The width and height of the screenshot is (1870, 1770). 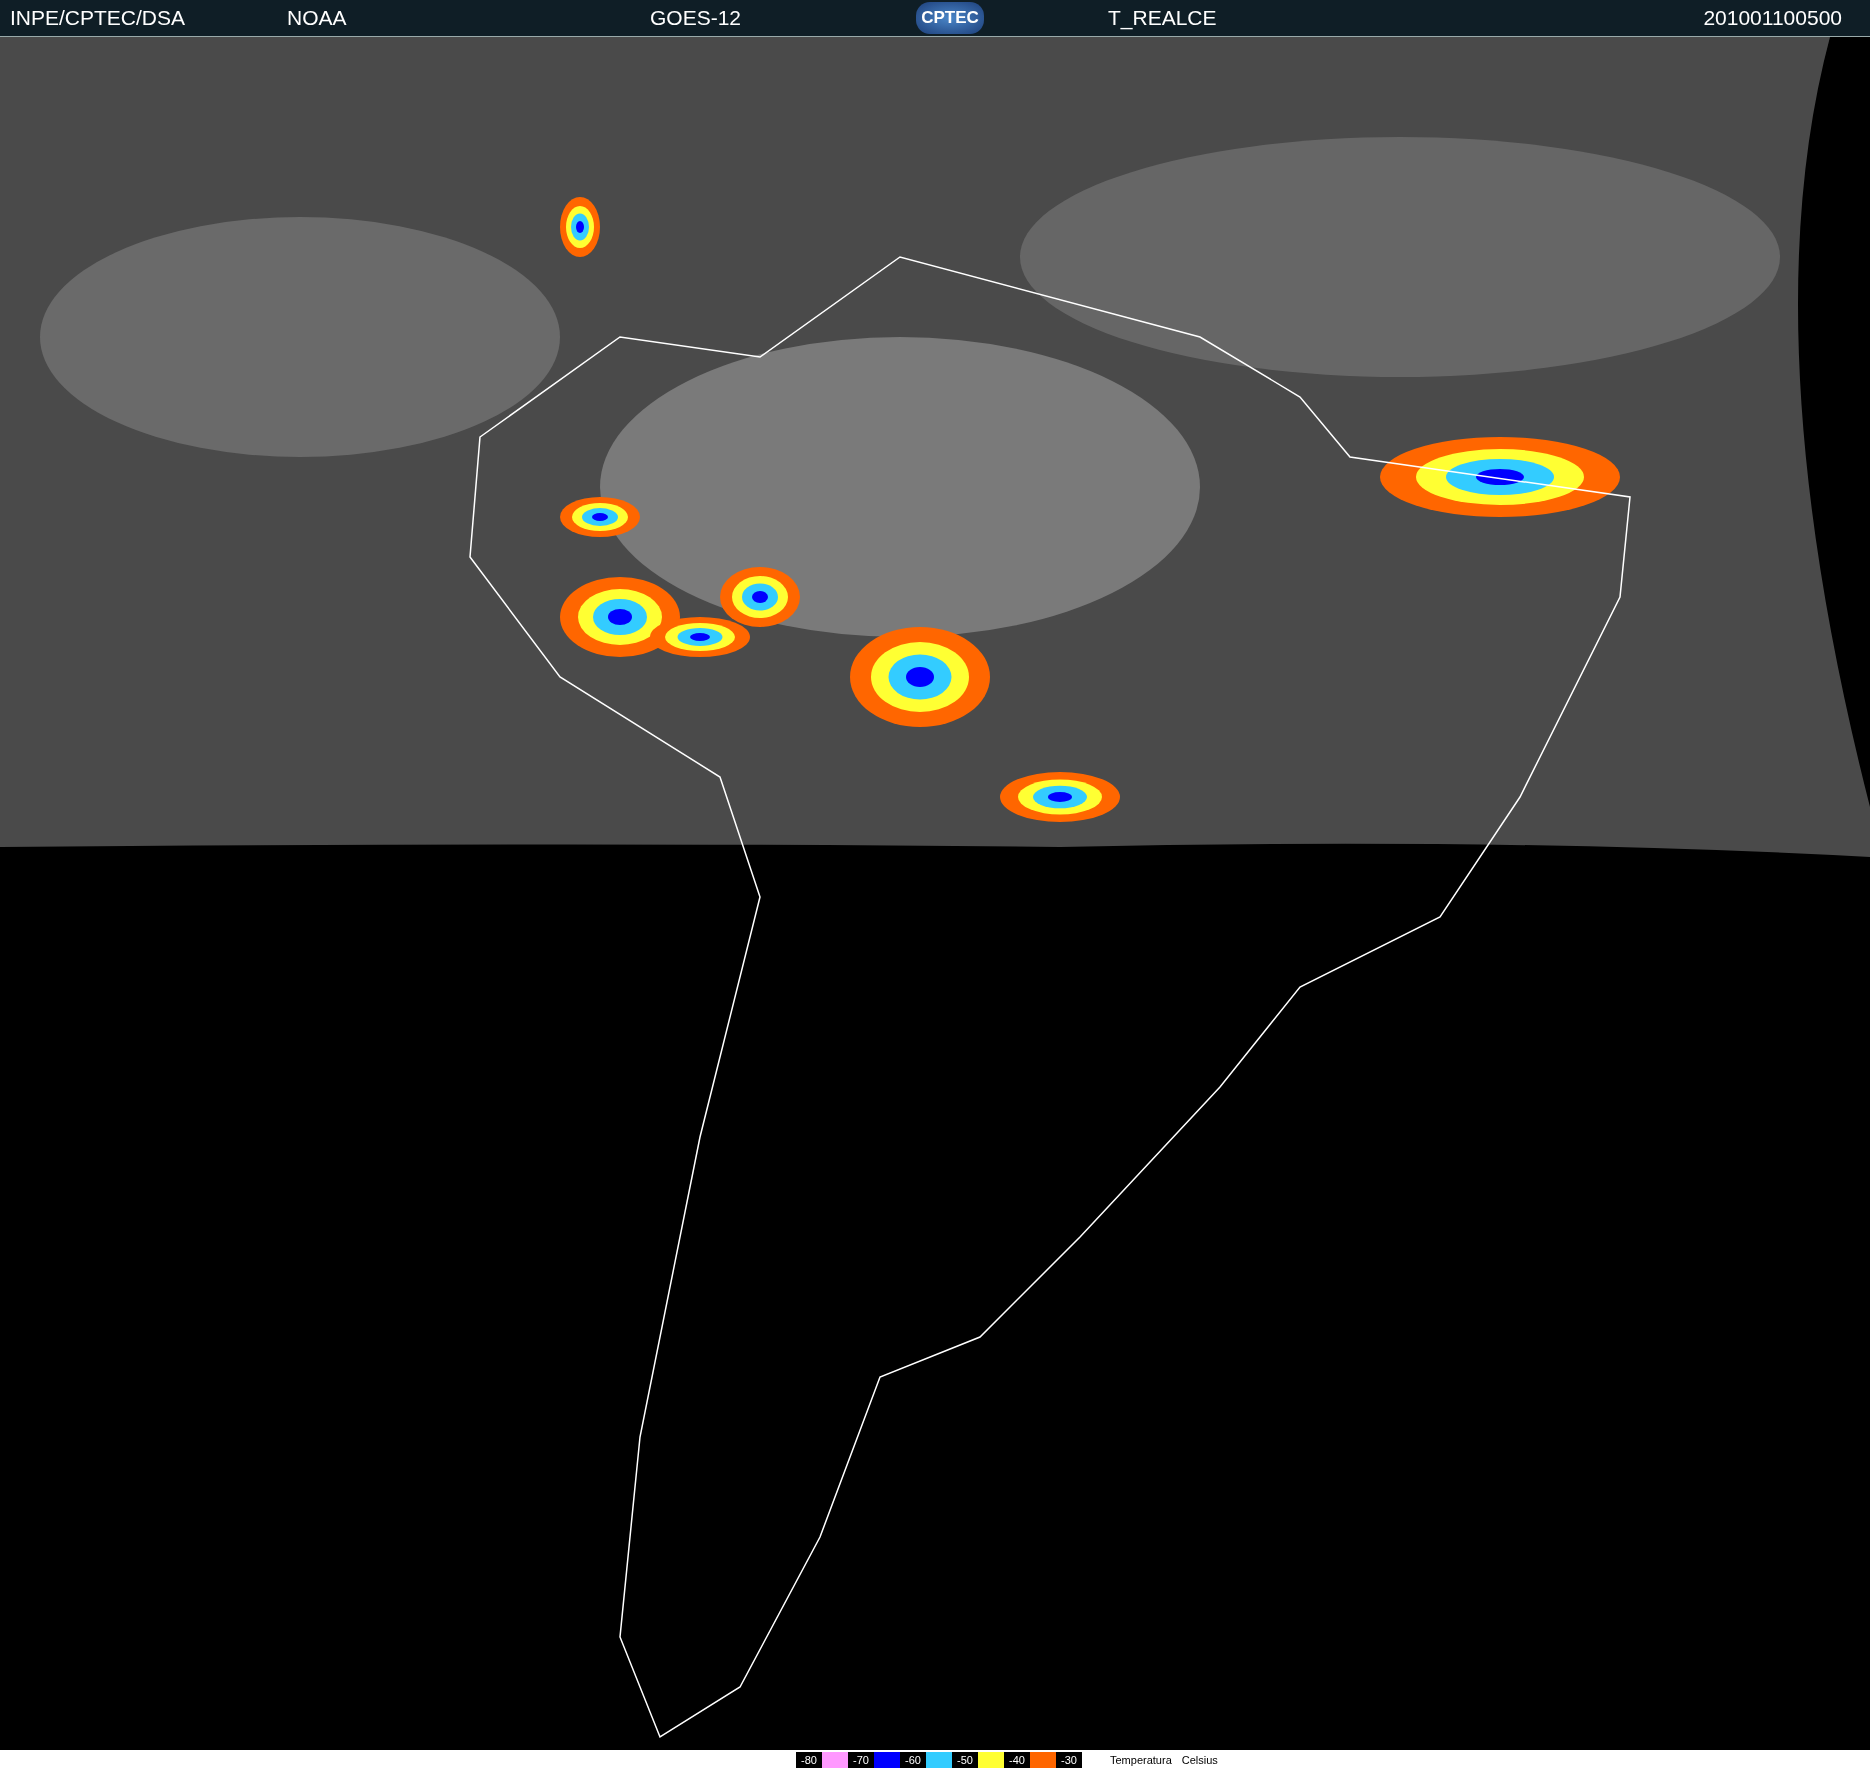 I want to click on timestamp: 201001100500, so click(x=1772, y=18).